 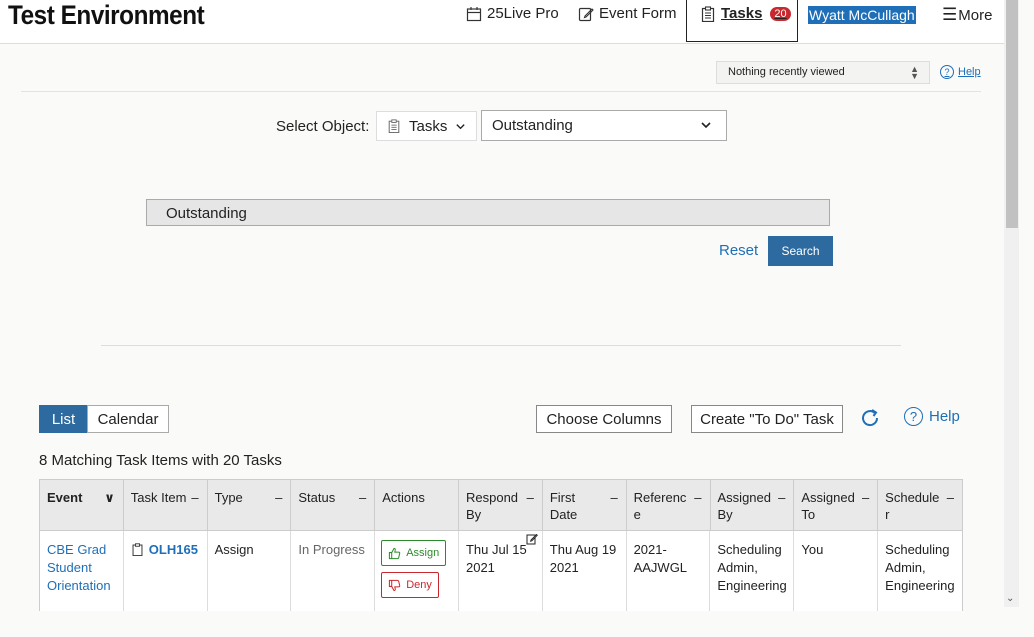 What do you see at coordinates (836, 571) in the screenshot?
I see `assigned-to-cell: You` at bounding box center [836, 571].